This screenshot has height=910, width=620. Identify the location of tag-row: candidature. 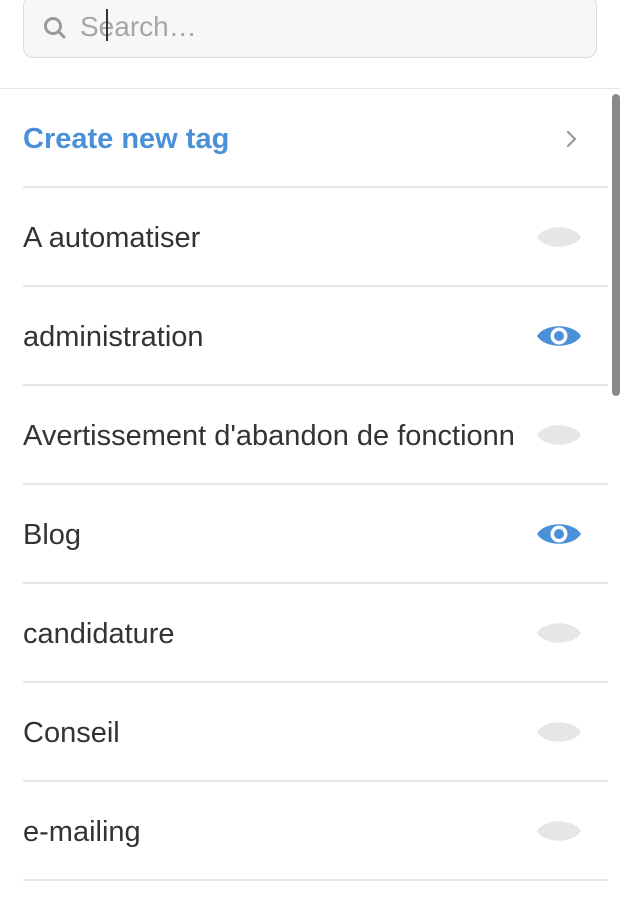
(315, 633).